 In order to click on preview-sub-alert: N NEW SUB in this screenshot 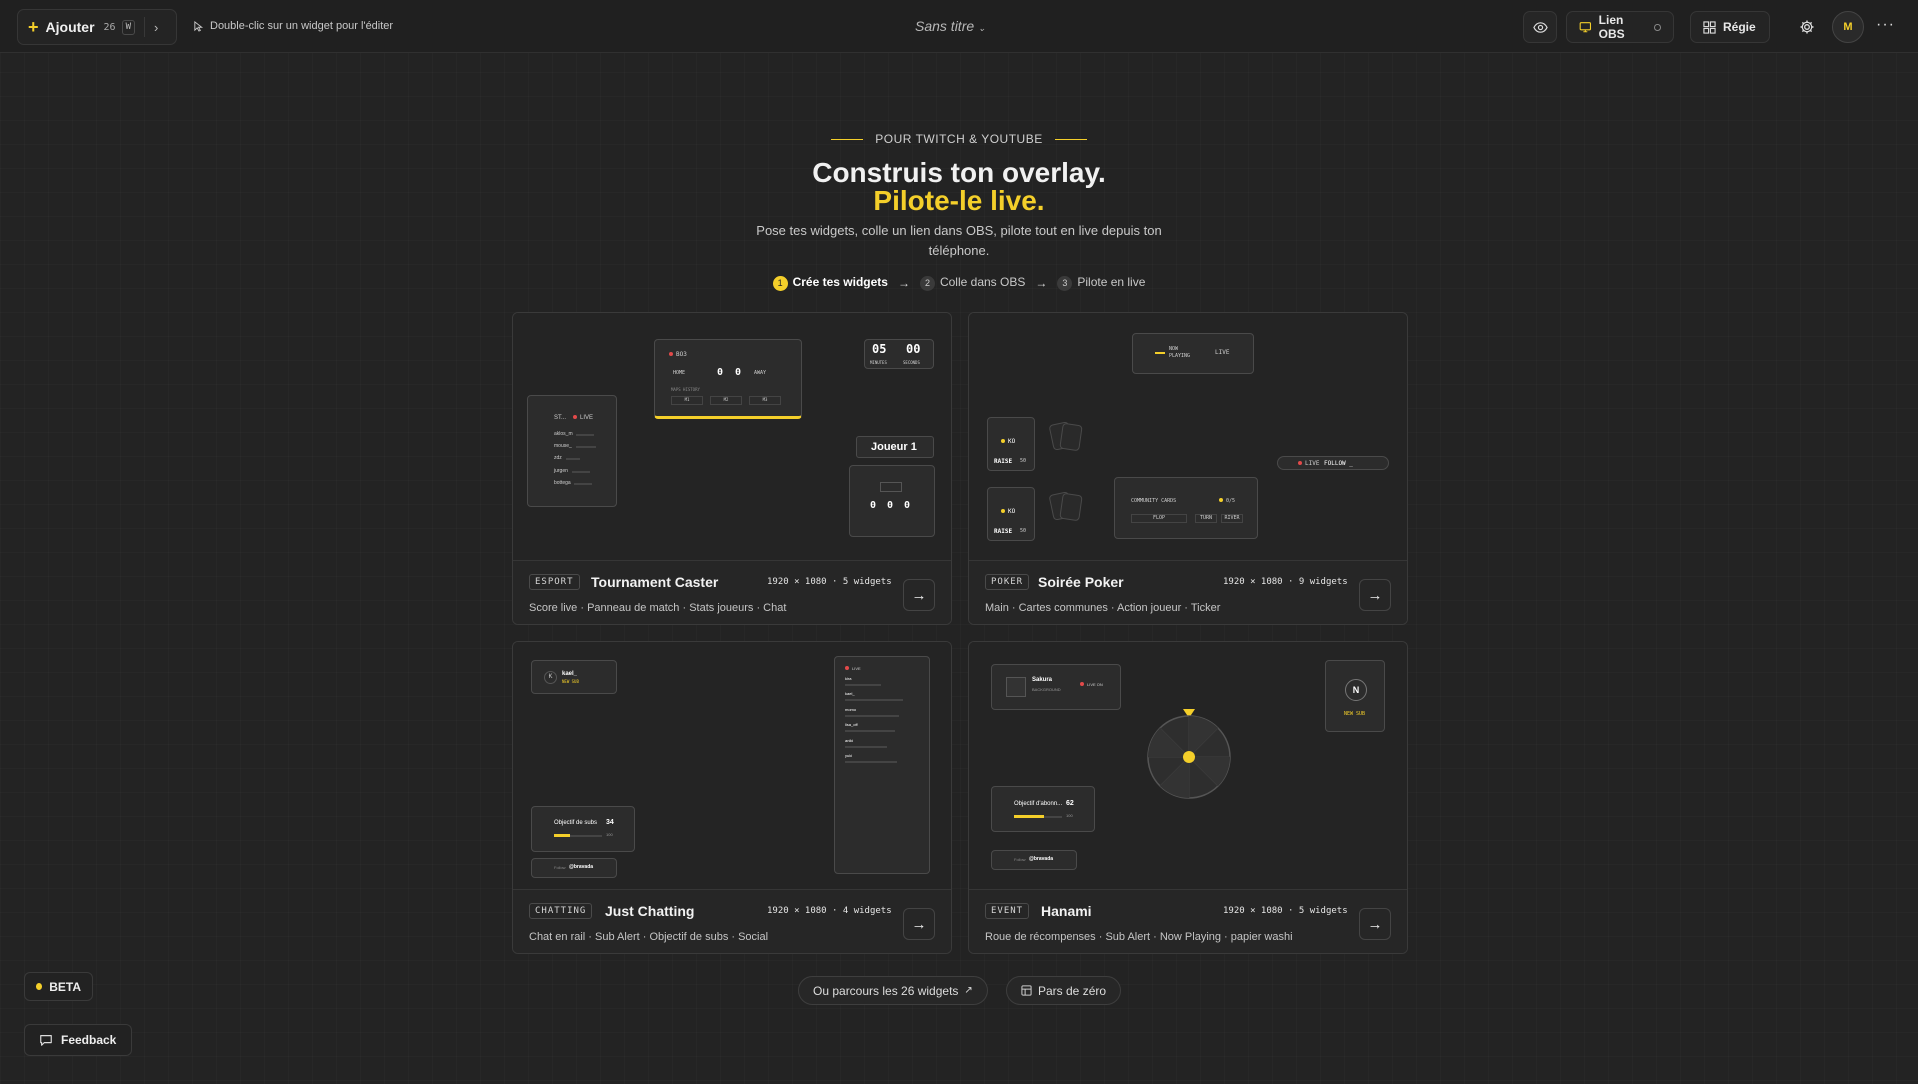, I will do `click(1355, 696)`.